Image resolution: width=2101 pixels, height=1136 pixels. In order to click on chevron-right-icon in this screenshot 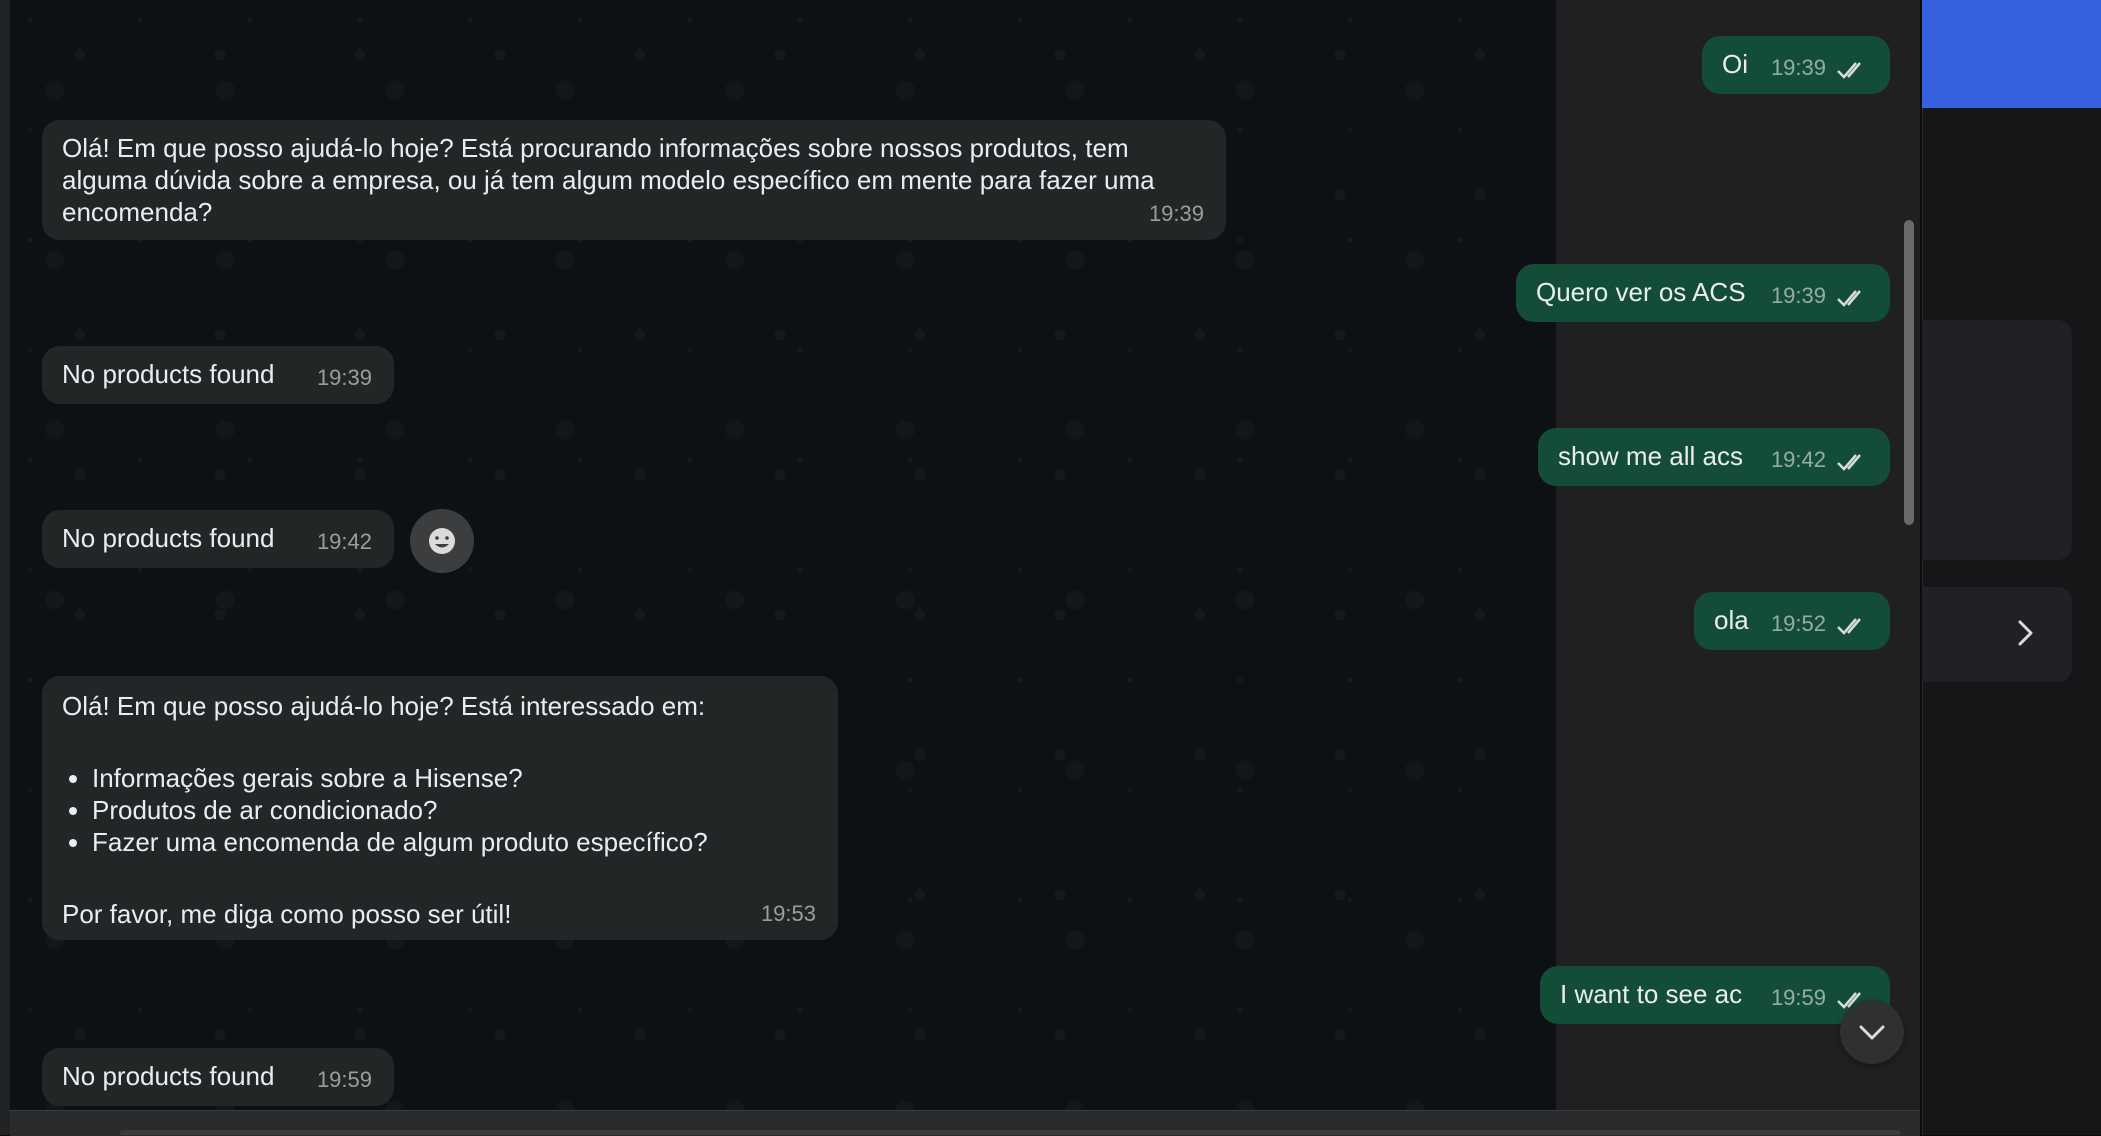, I will do `click(2025, 633)`.